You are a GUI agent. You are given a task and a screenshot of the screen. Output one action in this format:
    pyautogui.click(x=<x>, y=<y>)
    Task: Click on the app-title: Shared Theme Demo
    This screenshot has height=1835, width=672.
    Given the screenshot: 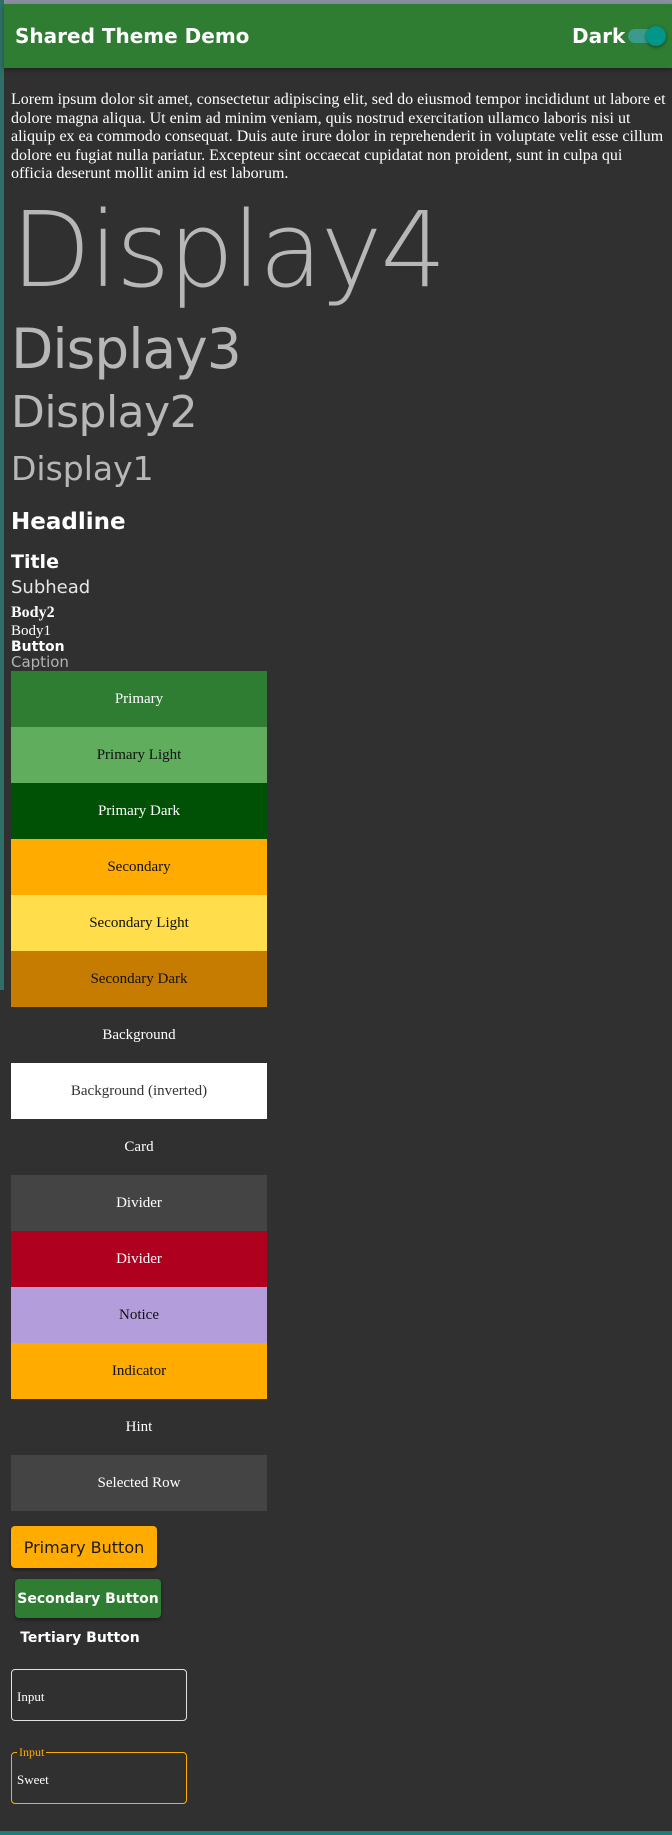 What is the action you would take?
    pyautogui.click(x=132, y=36)
    